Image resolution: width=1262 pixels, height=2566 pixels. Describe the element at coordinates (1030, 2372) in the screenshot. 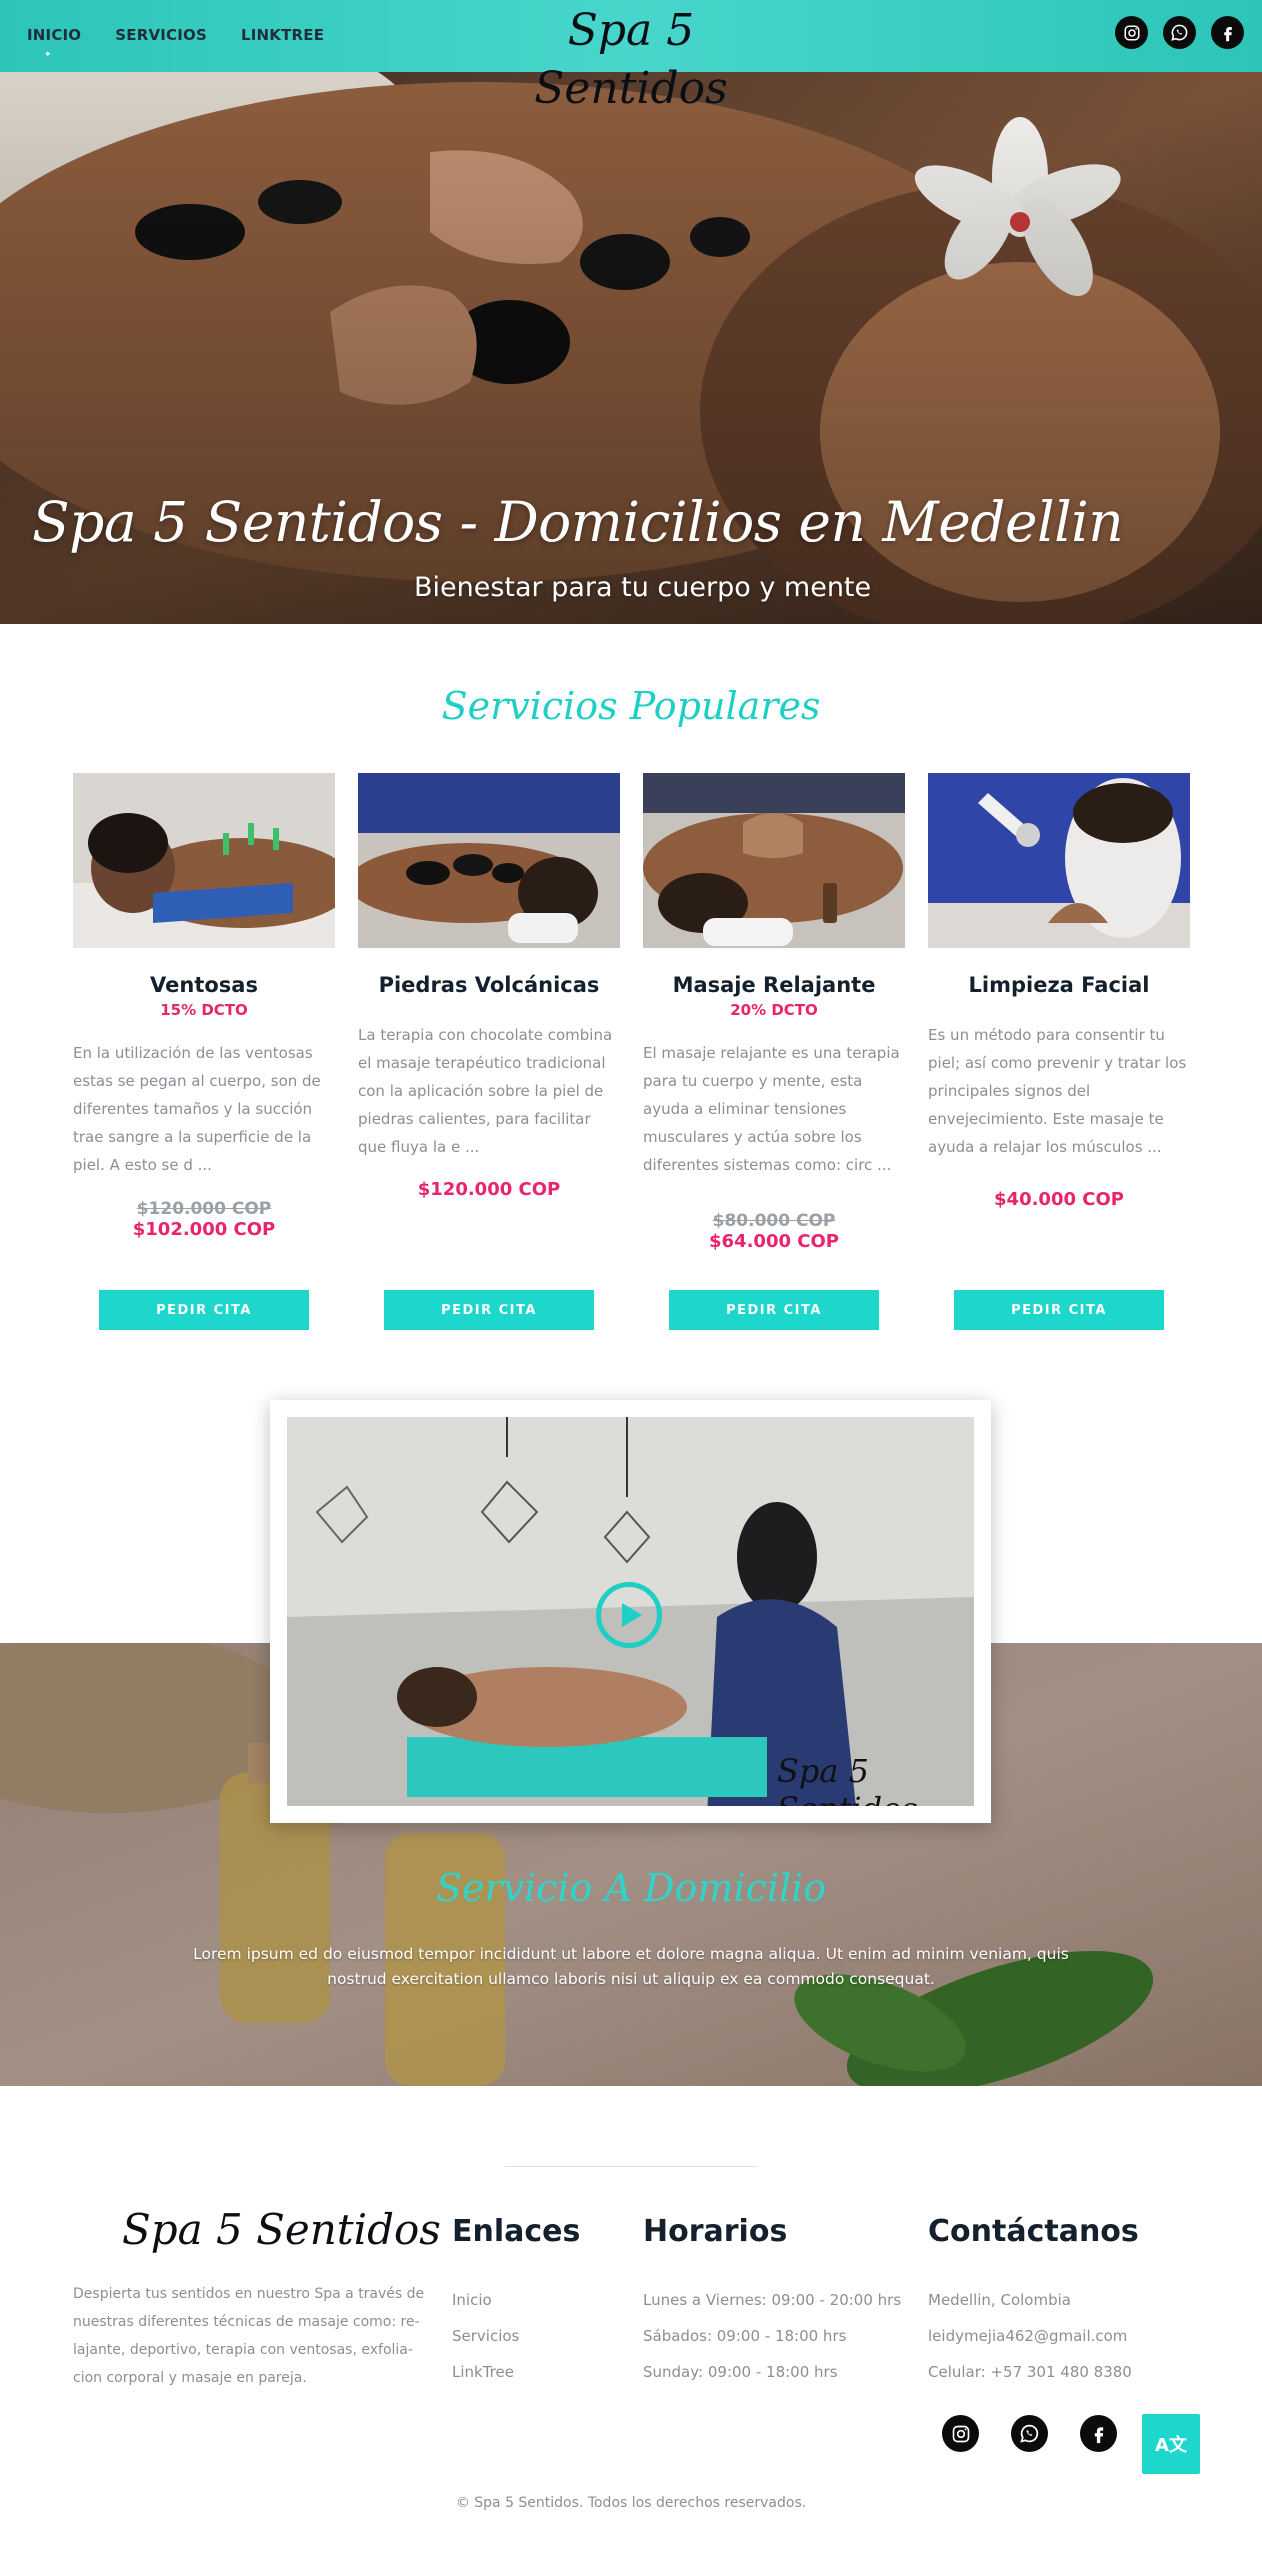

I see `contact-phone: Celular: +57 301 480 8380` at that location.